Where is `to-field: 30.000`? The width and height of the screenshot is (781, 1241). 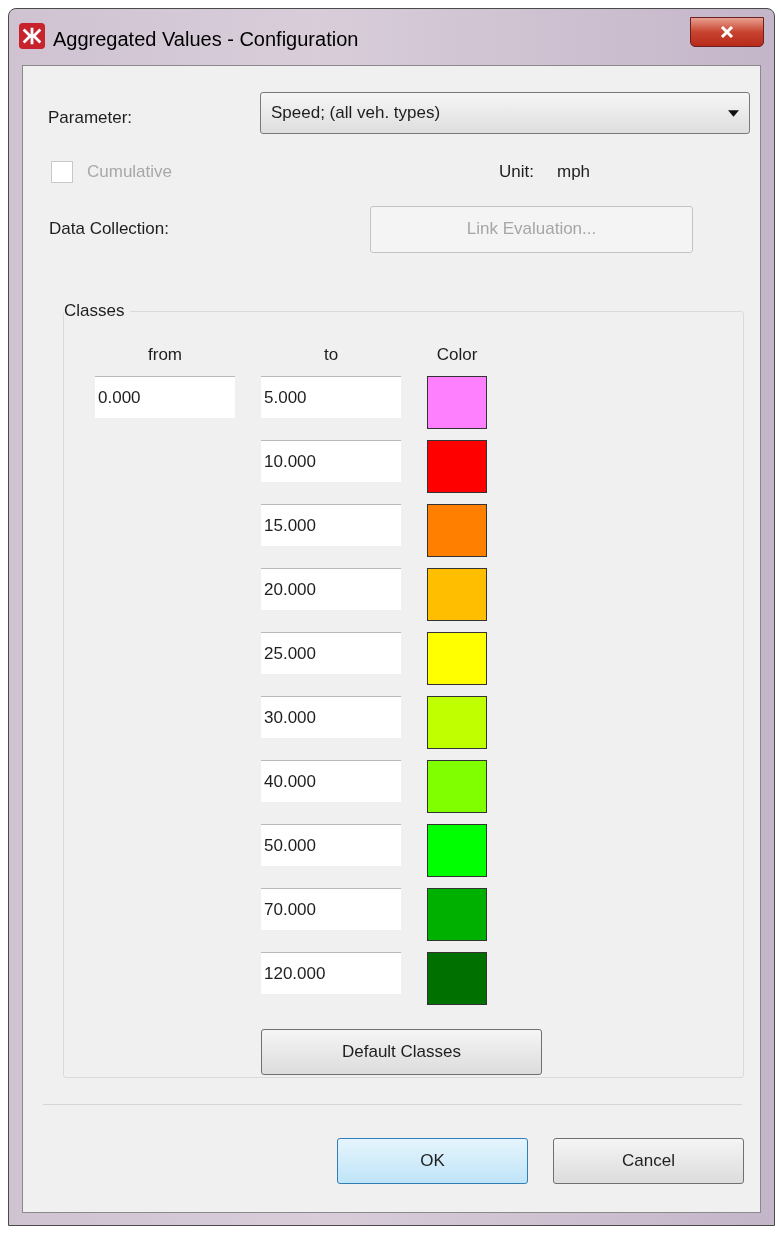
to-field: 30.000 is located at coordinates (331, 717).